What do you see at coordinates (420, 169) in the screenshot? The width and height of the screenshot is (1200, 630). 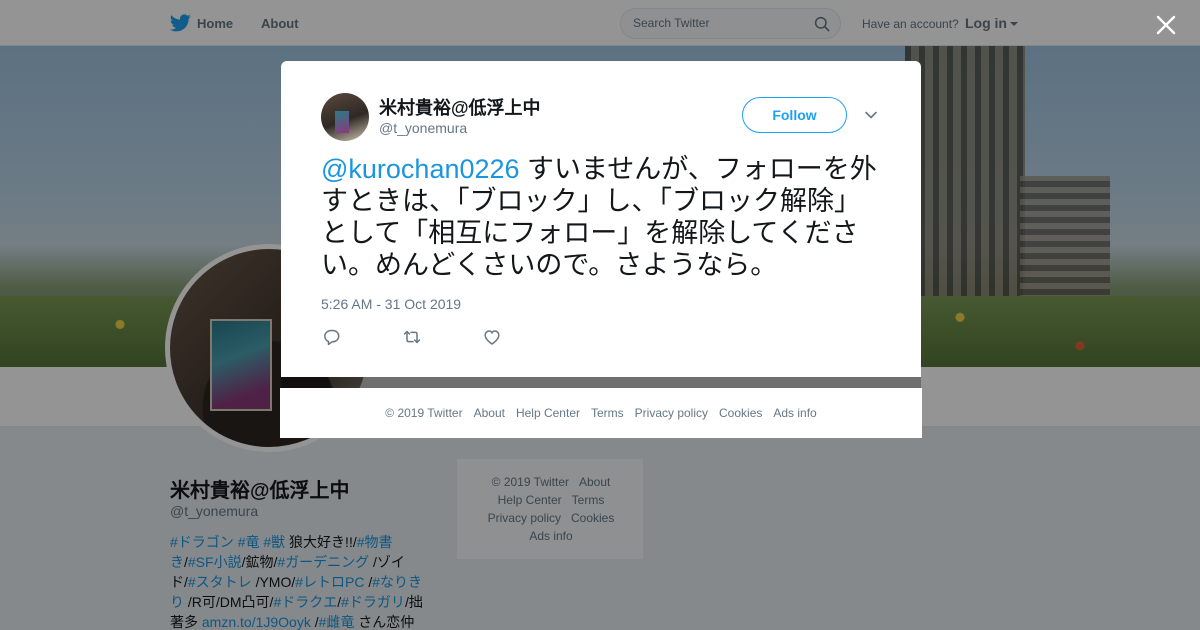 I see `tweet-mention-link: @kurochan0226` at bounding box center [420, 169].